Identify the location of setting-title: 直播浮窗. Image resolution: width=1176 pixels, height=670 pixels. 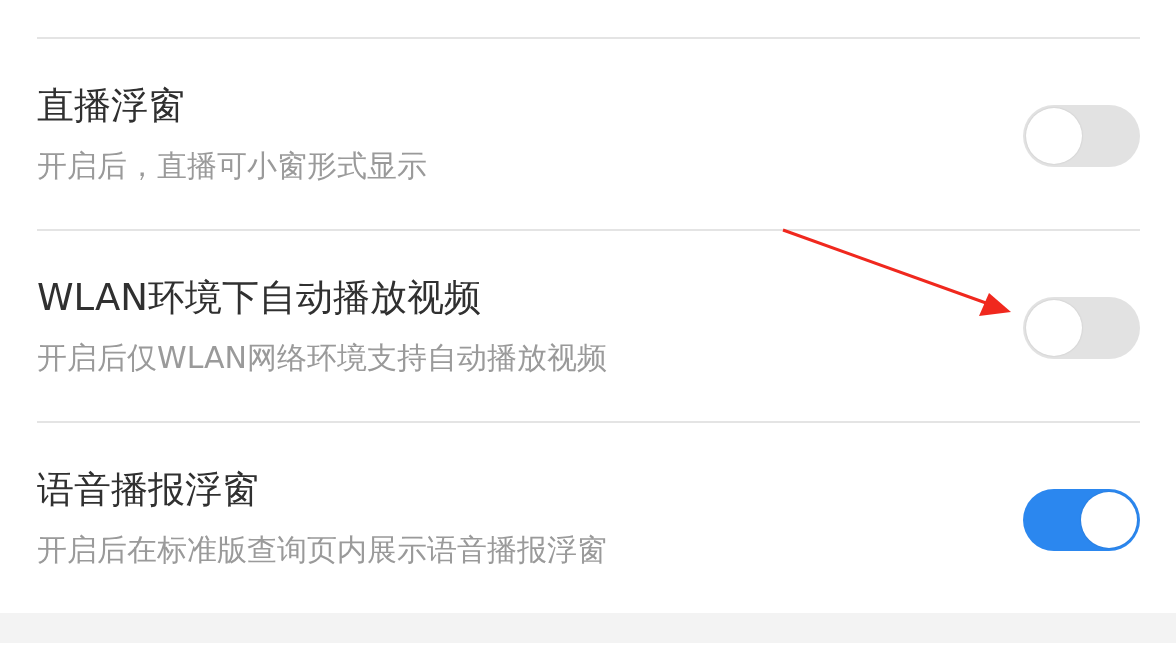
(111, 106).